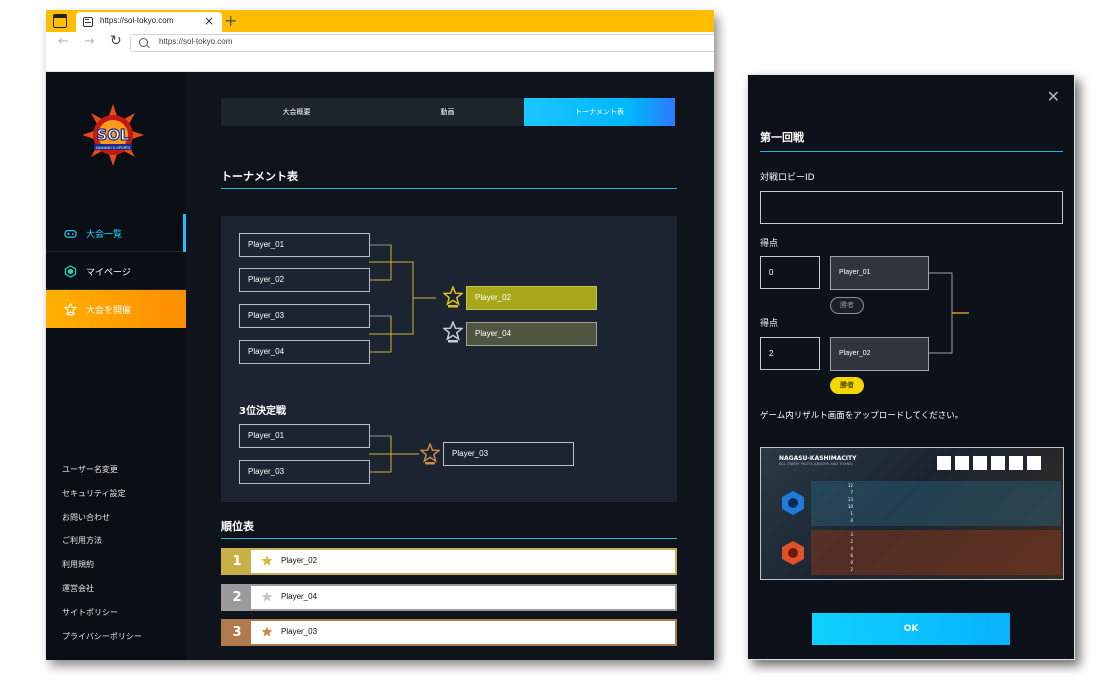  Describe the element at coordinates (1053, 96) in the screenshot. I see `close-icon: ✕` at that location.